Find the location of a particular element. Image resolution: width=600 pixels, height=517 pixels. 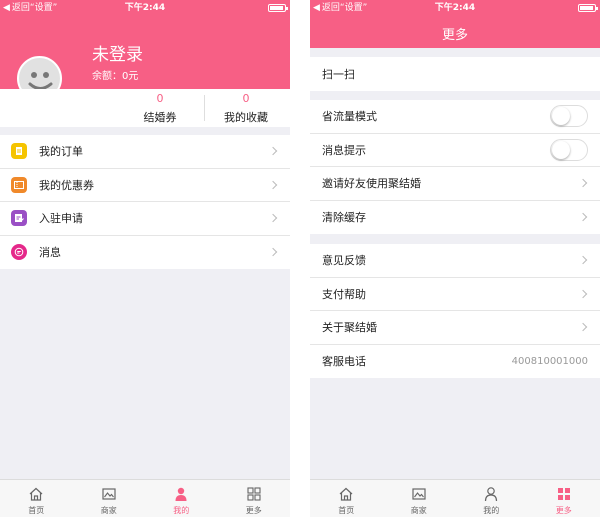

menu-label: 我的优惠券 is located at coordinates (66, 185).